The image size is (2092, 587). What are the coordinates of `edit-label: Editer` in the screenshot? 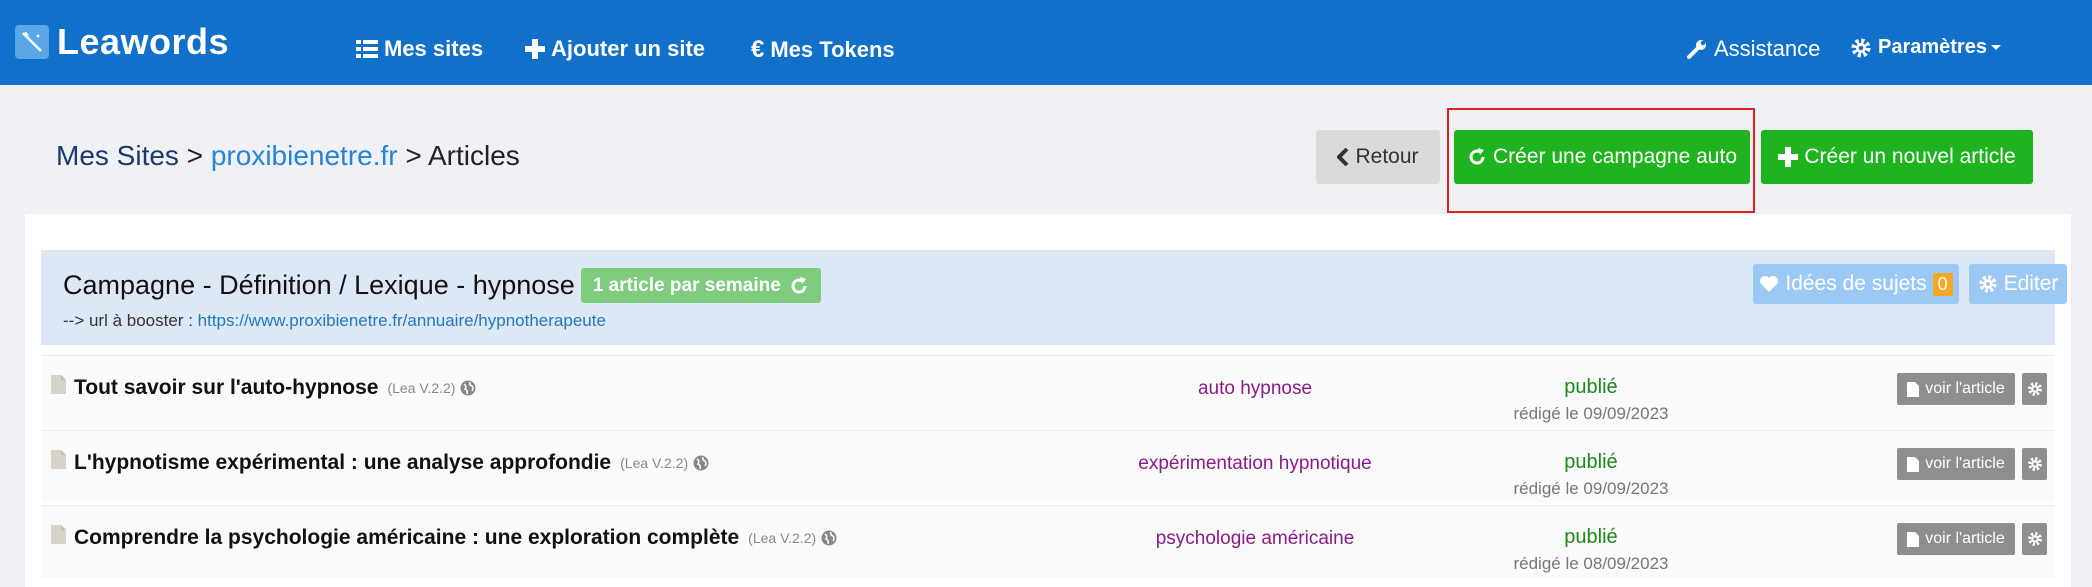 It's located at (2031, 283).